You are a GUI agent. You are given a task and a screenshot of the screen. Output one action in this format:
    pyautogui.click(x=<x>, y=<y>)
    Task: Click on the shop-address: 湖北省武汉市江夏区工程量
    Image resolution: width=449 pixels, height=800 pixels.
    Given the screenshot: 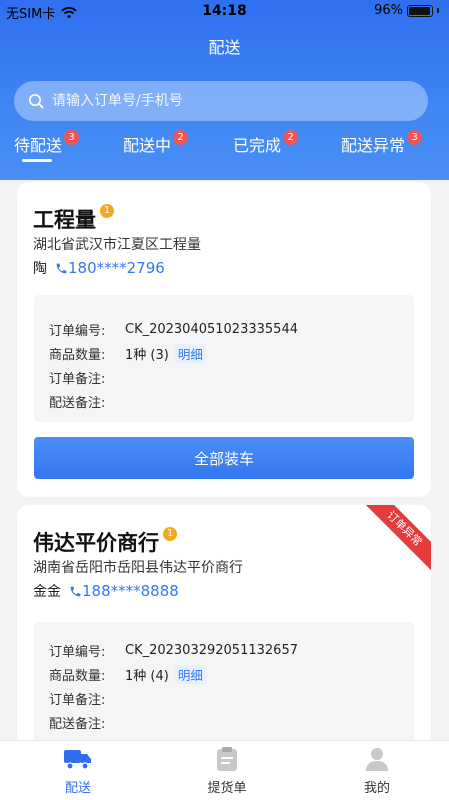 What is the action you would take?
    pyautogui.click(x=117, y=245)
    